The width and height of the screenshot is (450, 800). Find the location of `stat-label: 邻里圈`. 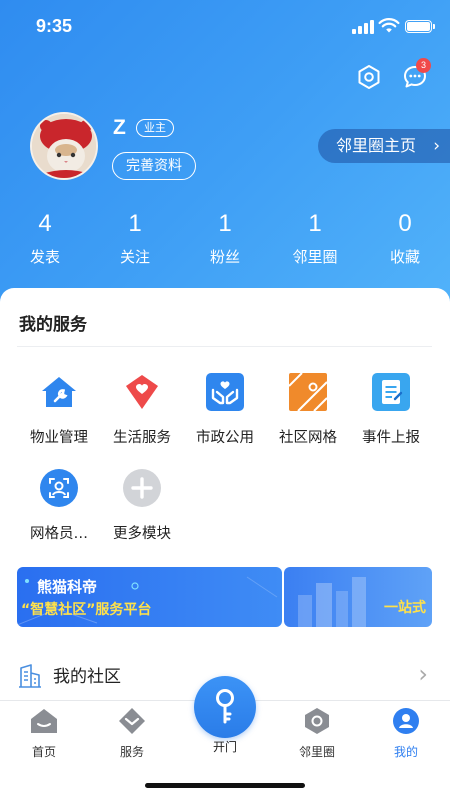

stat-label: 邻里圈 is located at coordinates (315, 257).